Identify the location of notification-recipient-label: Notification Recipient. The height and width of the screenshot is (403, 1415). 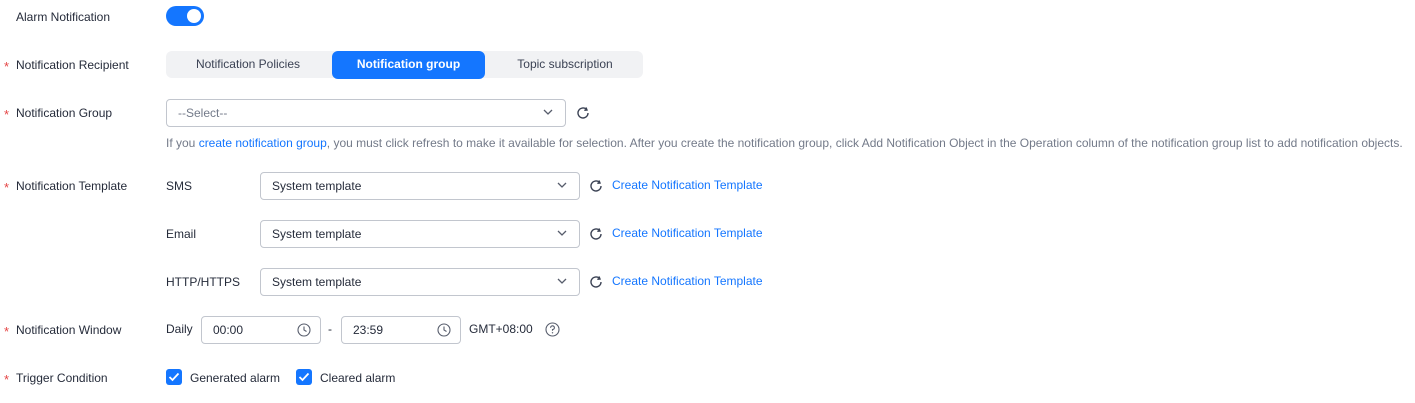
(72, 65).